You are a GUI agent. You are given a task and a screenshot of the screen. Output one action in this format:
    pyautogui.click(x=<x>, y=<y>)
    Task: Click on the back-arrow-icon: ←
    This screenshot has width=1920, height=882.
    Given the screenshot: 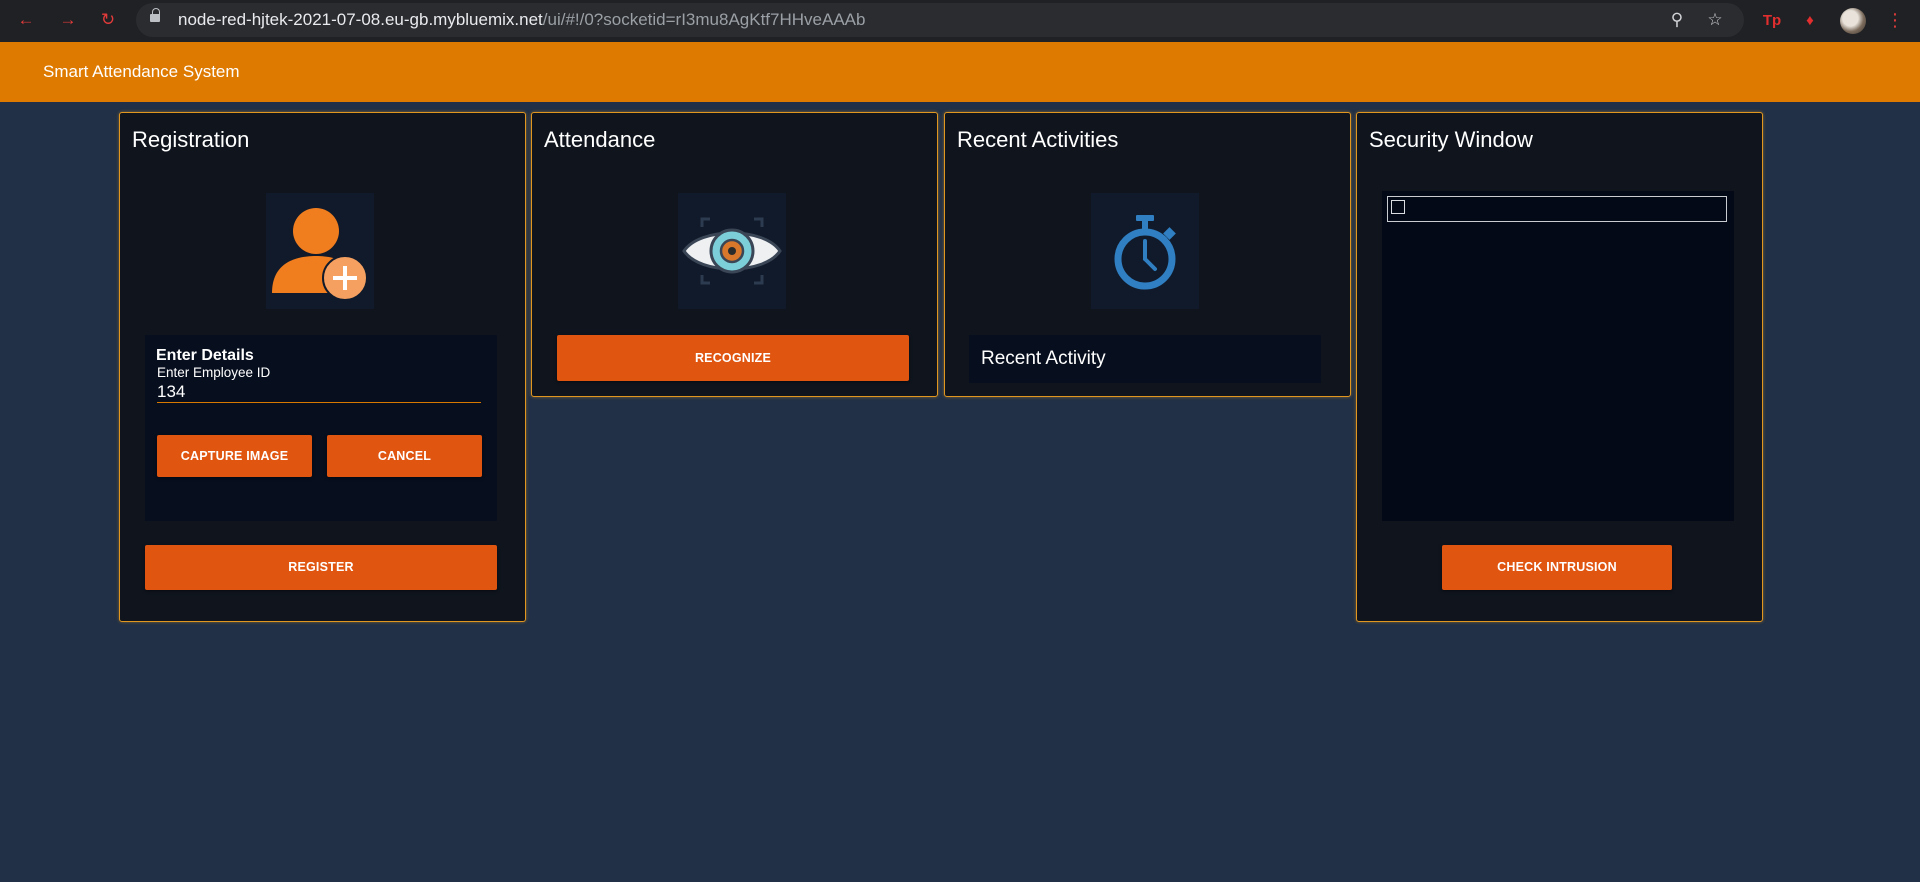 What is the action you would take?
    pyautogui.click(x=26, y=20)
    